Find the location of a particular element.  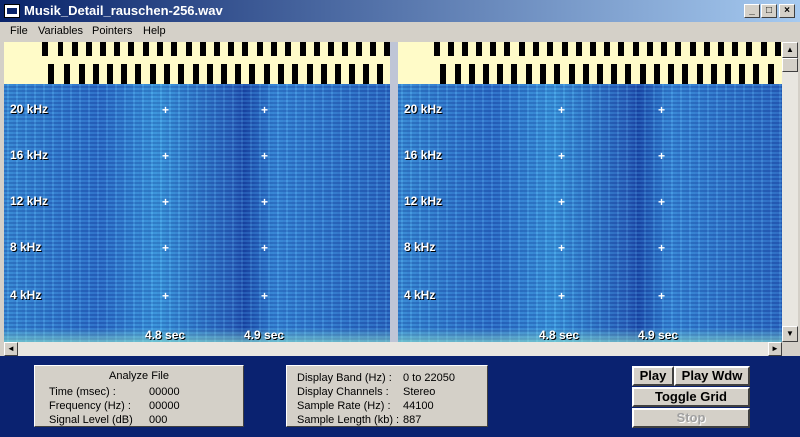

analyze-label: Time (msec) : is located at coordinates (82, 392).